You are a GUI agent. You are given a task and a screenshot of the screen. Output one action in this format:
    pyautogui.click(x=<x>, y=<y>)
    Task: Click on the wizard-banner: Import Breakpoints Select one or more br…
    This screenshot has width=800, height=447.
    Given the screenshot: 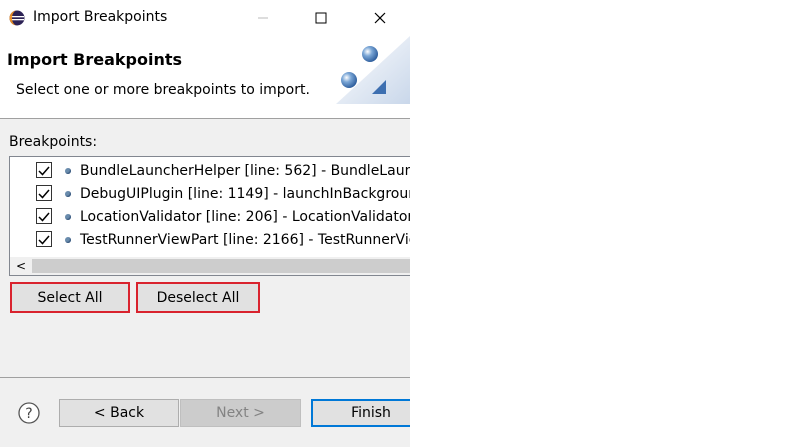 What is the action you would take?
    pyautogui.click(x=205, y=77)
    